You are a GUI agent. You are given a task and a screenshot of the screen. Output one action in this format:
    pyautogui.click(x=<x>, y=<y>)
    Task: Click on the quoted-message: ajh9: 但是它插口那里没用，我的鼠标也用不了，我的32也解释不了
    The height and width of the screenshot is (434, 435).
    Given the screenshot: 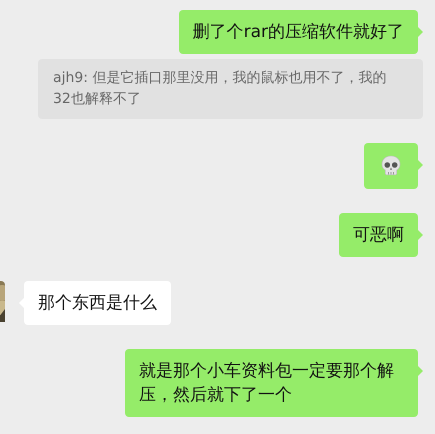 What is the action you would take?
    pyautogui.click(x=230, y=89)
    